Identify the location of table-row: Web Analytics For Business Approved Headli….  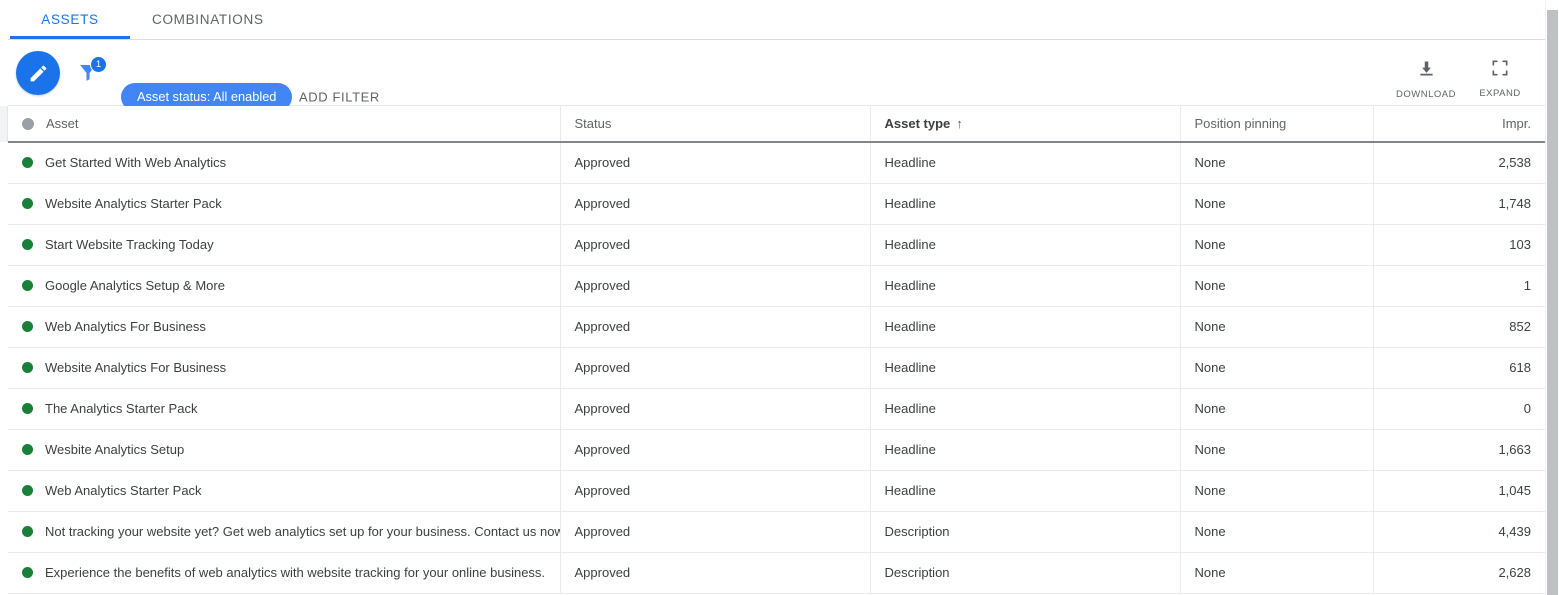
(776, 327).